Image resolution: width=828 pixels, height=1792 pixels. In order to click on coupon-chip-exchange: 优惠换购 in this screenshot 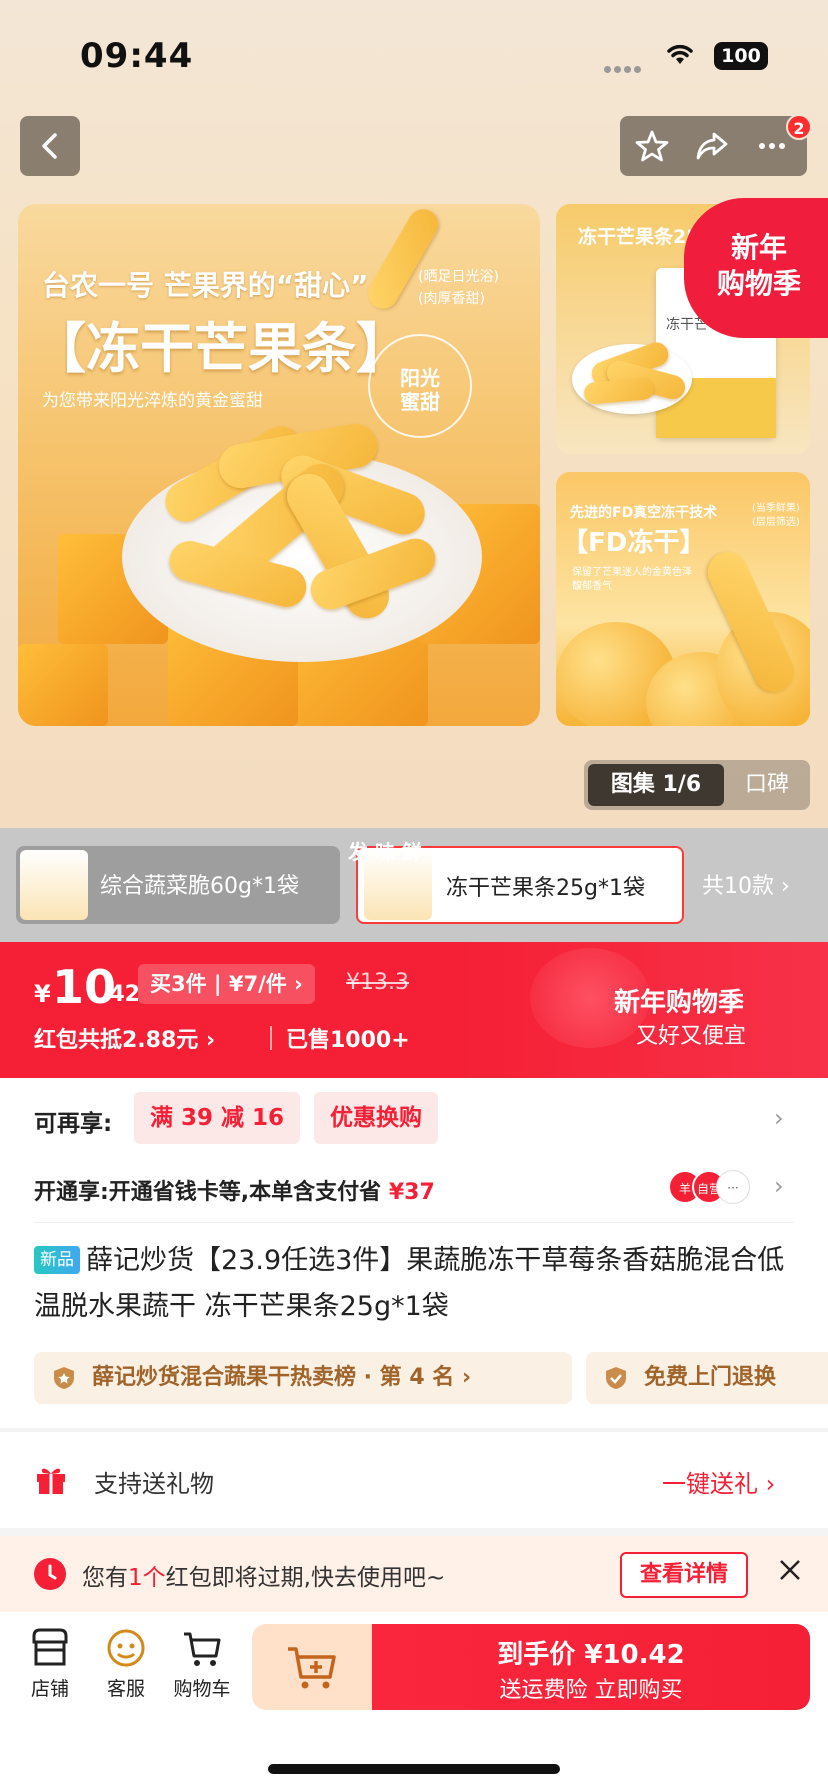, I will do `click(376, 1118)`.